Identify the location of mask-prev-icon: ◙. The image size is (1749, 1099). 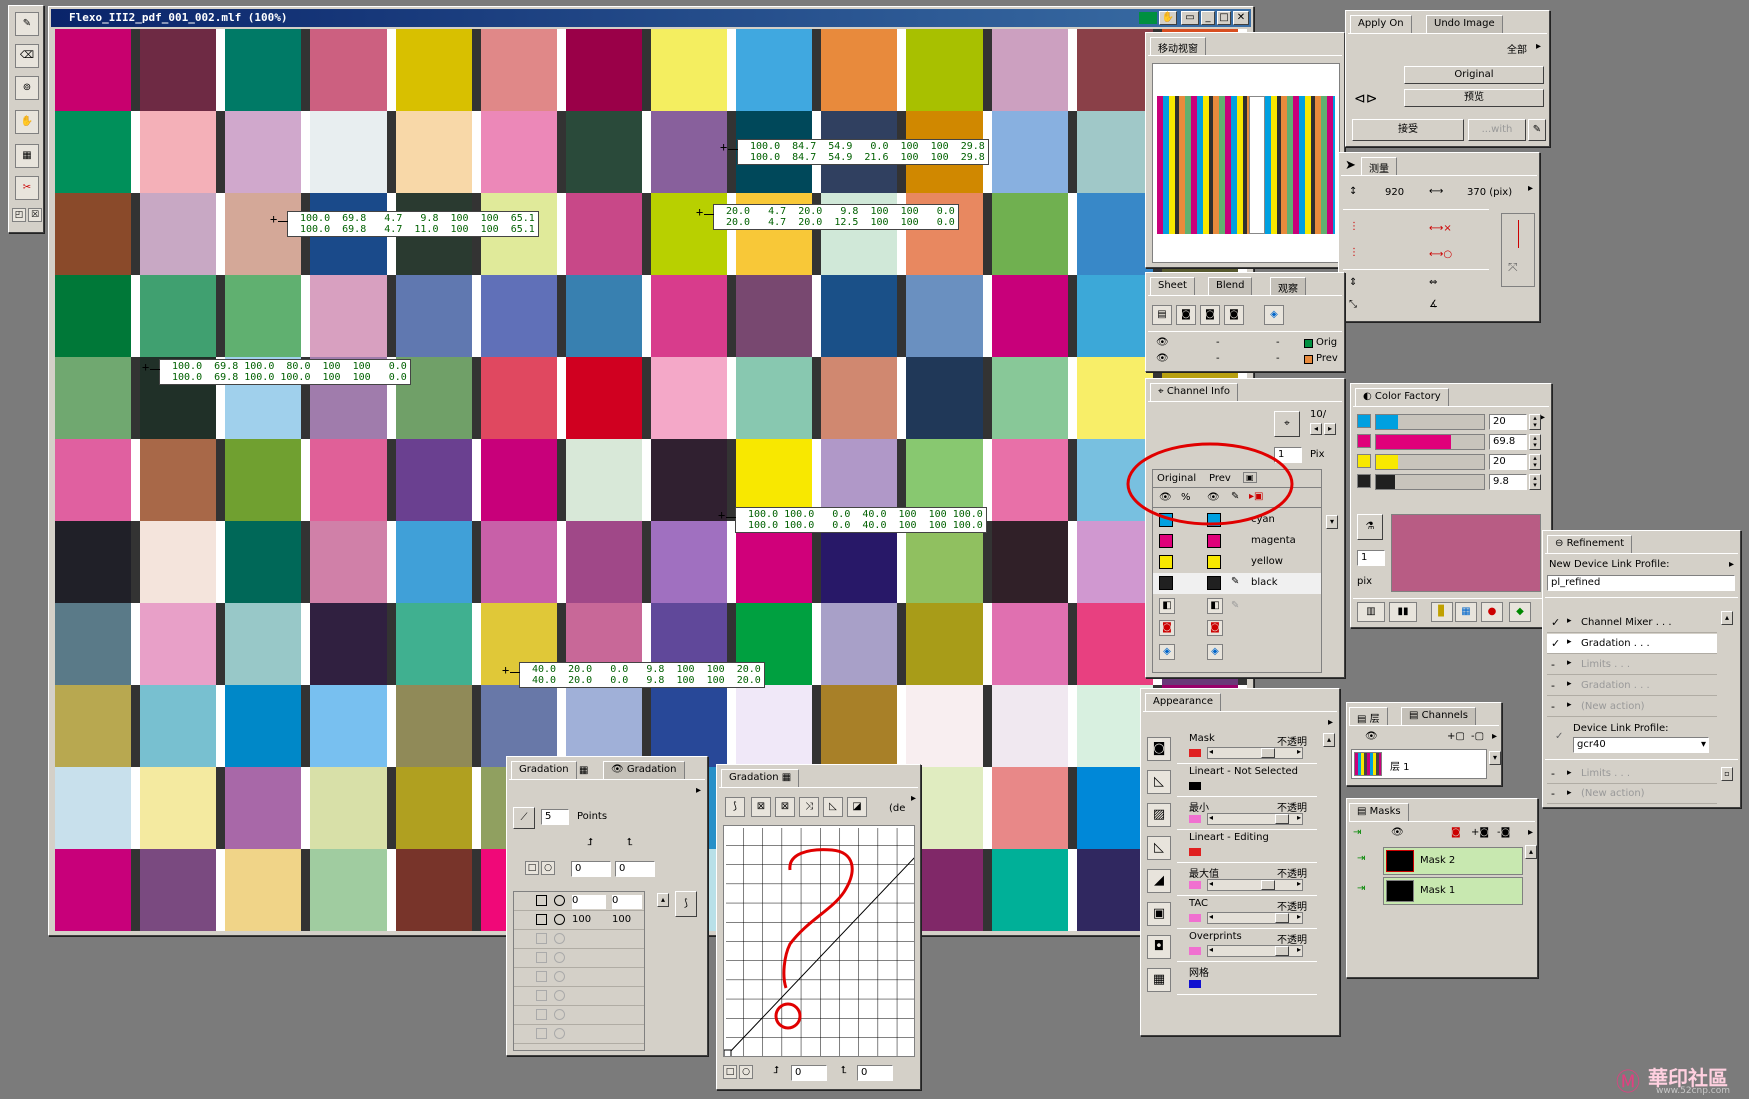
(1215, 628).